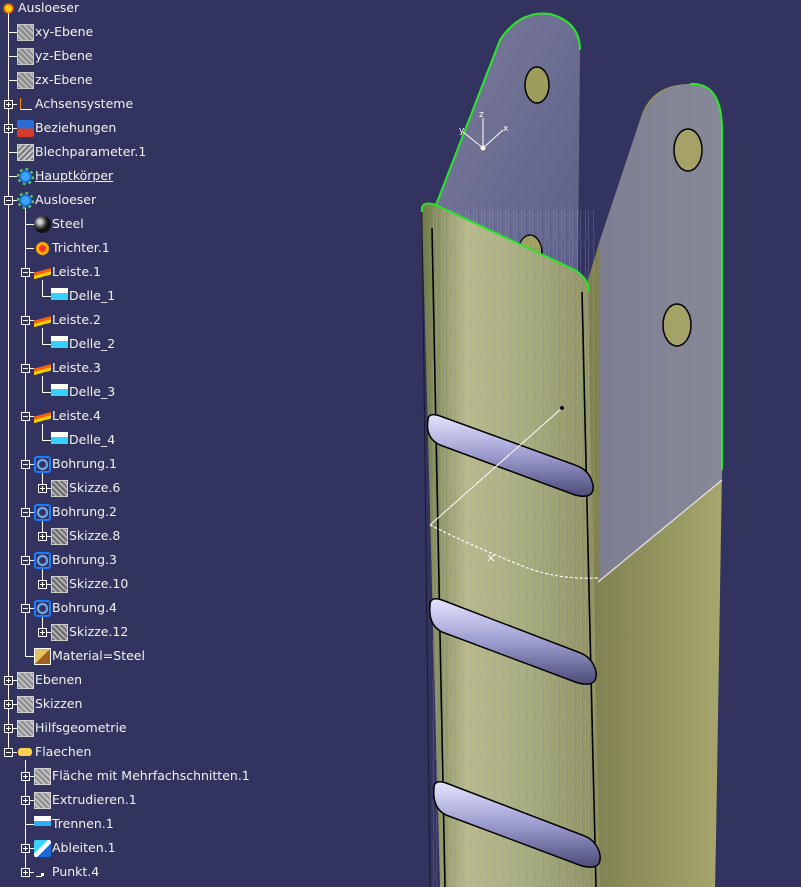 This screenshot has height=887, width=801. What do you see at coordinates (95, 487) in the screenshot?
I see `tree-node-label: Skizze.6` at bounding box center [95, 487].